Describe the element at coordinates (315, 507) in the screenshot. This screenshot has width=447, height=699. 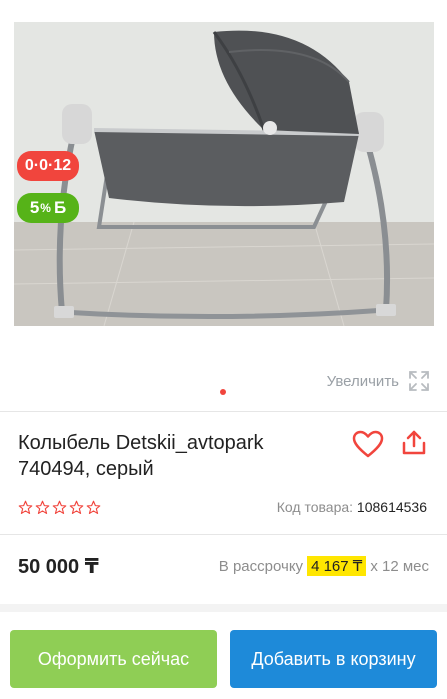
I see `product-code-label: Код товара:` at that location.